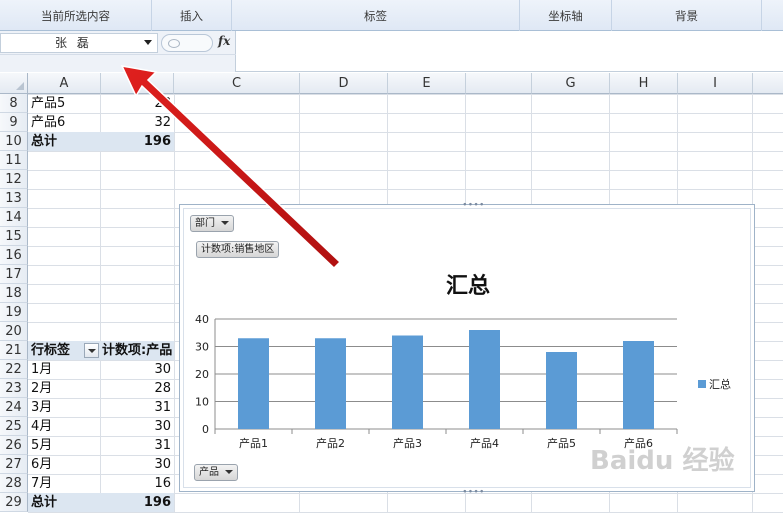 The image size is (783, 513). I want to click on row-header: 26, so click(14, 445).